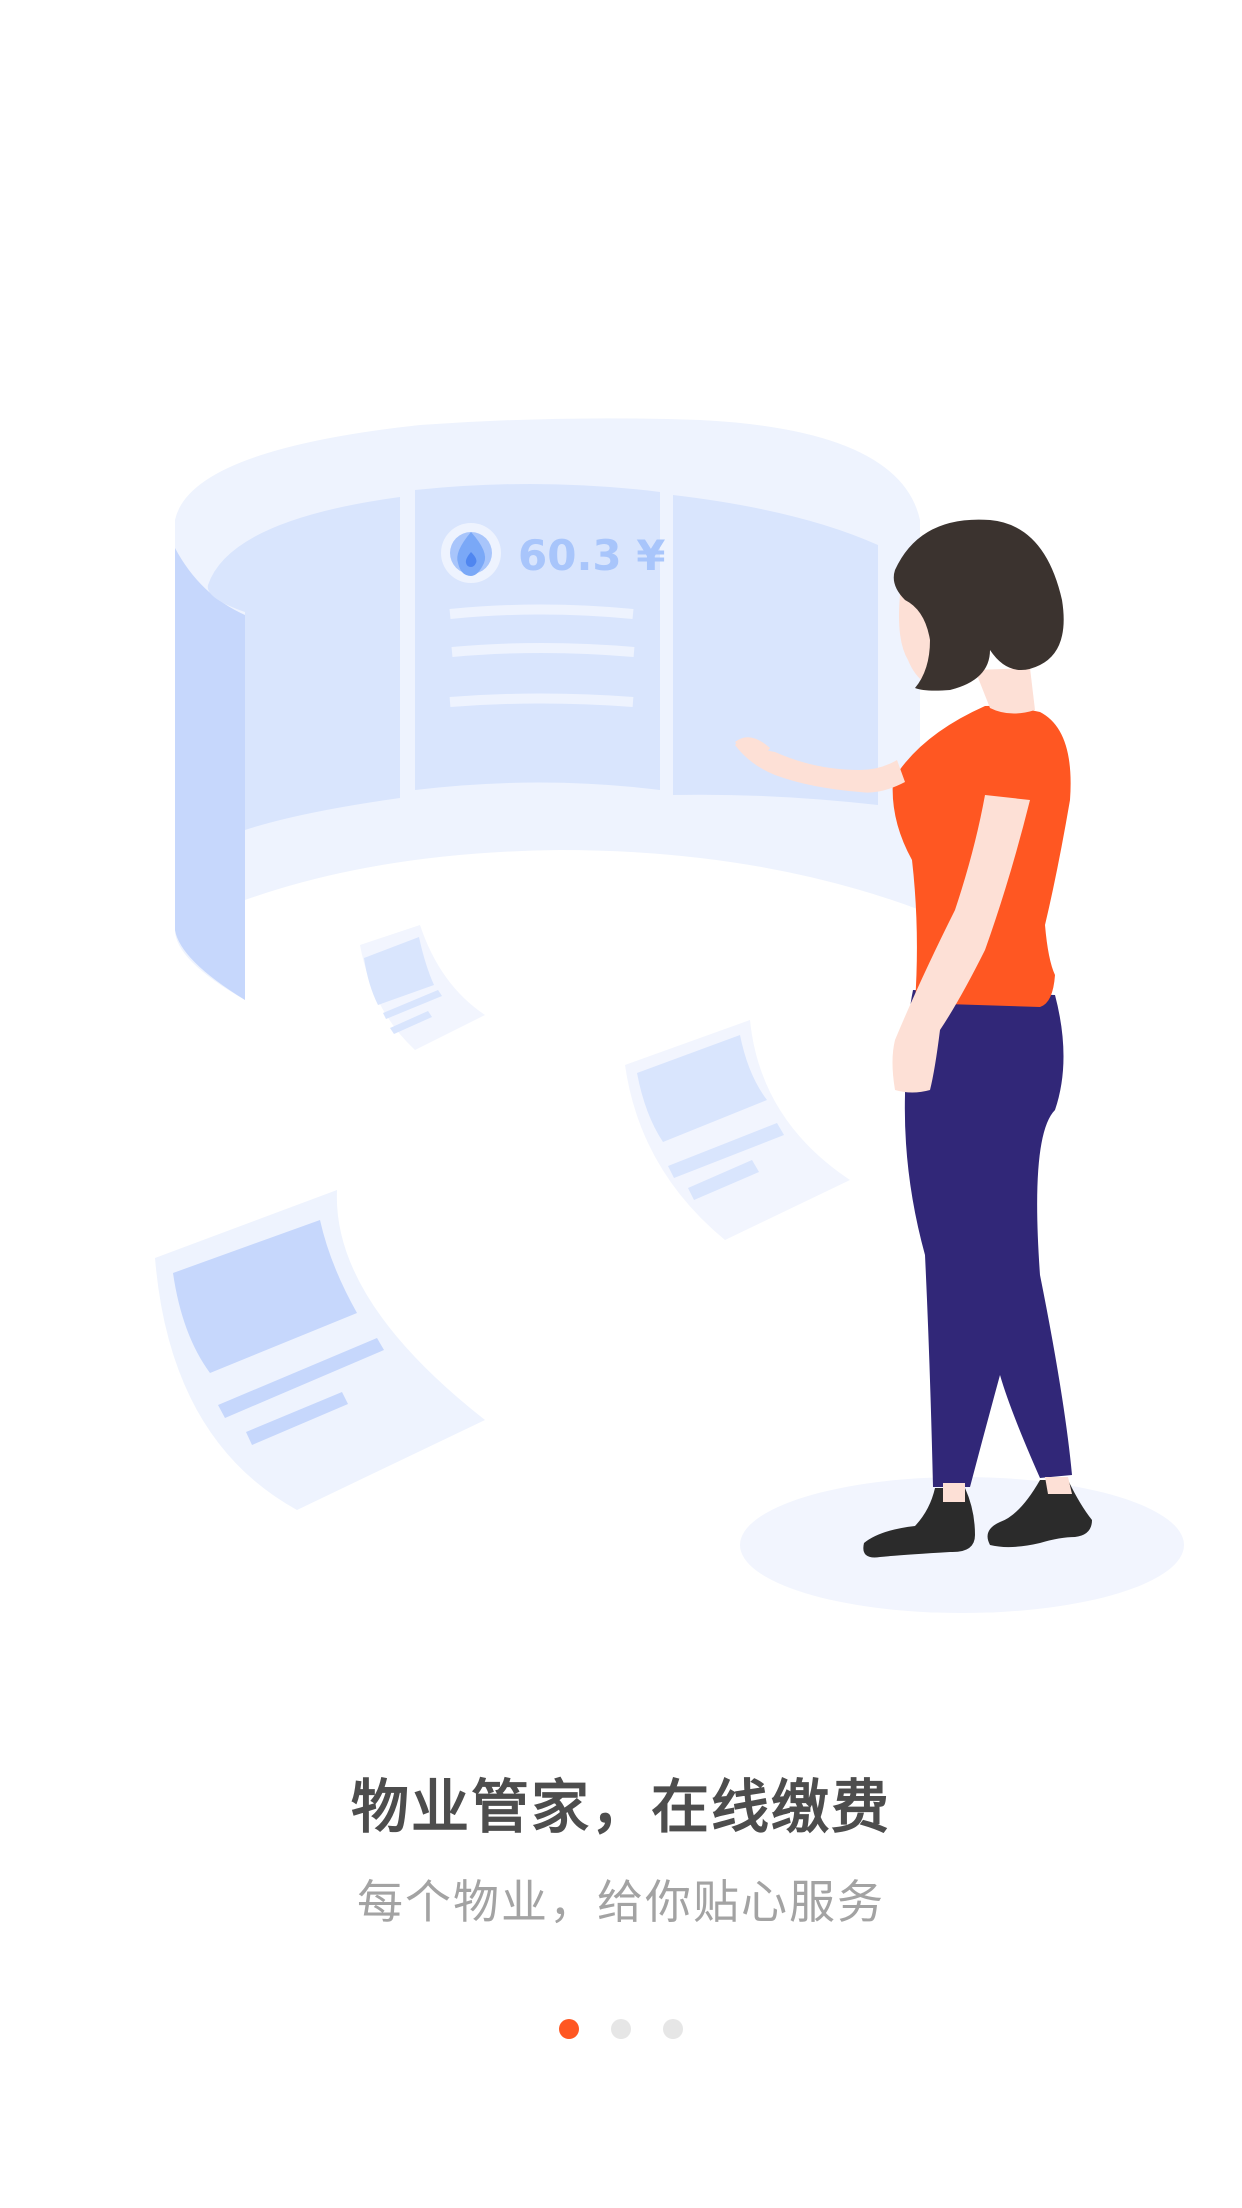  I want to click on water-drop-icon, so click(471, 553).